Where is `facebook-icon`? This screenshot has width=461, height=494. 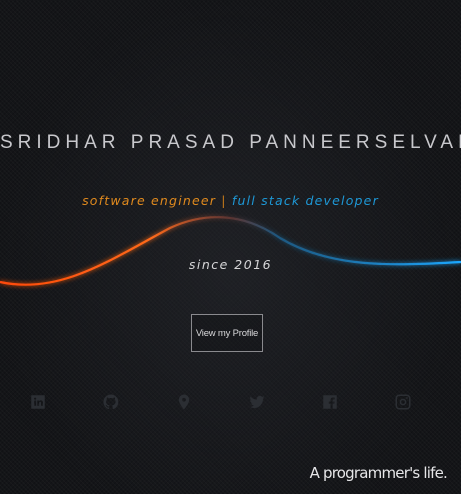
facebook-icon is located at coordinates (330, 402).